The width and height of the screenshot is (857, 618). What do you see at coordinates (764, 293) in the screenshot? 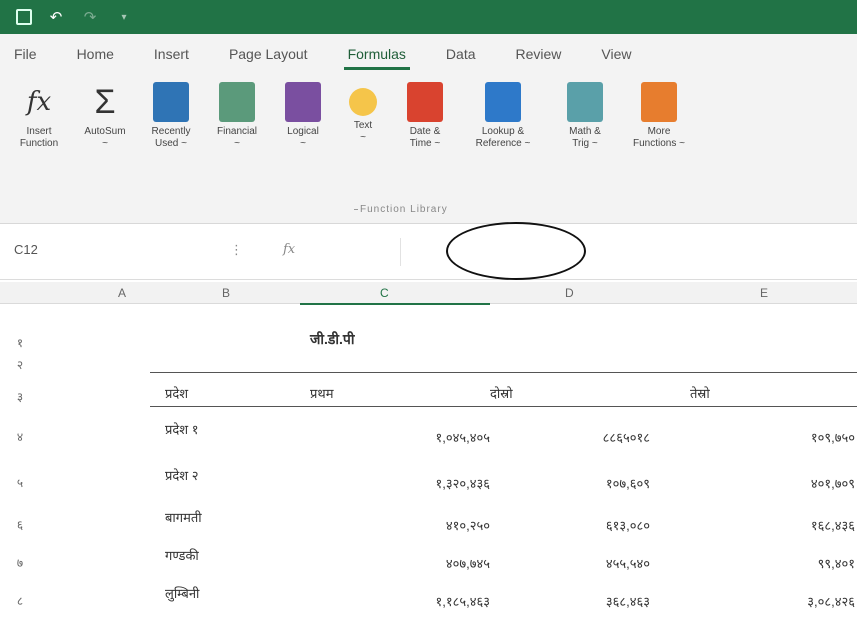
I see `column-header-e: E` at bounding box center [764, 293].